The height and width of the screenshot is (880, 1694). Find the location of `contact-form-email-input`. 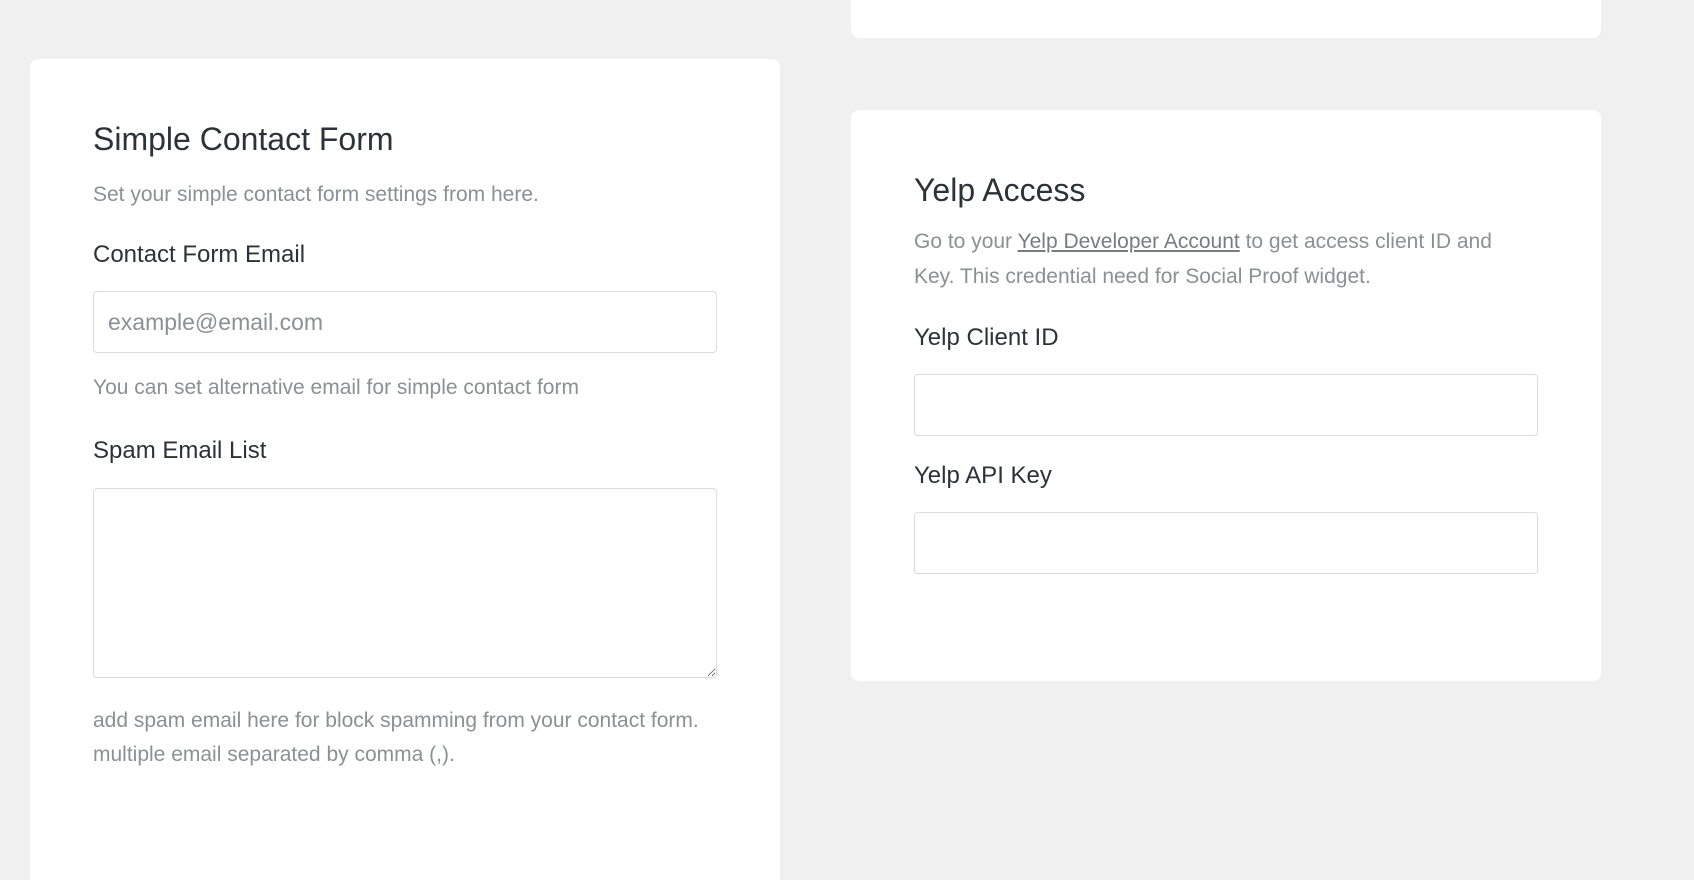

contact-form-email-input is located at coordinates (405, 322).